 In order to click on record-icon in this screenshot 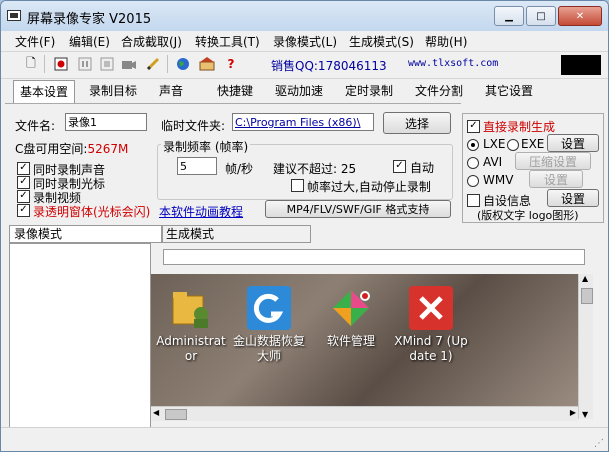, I will do `click(61, 64)`.